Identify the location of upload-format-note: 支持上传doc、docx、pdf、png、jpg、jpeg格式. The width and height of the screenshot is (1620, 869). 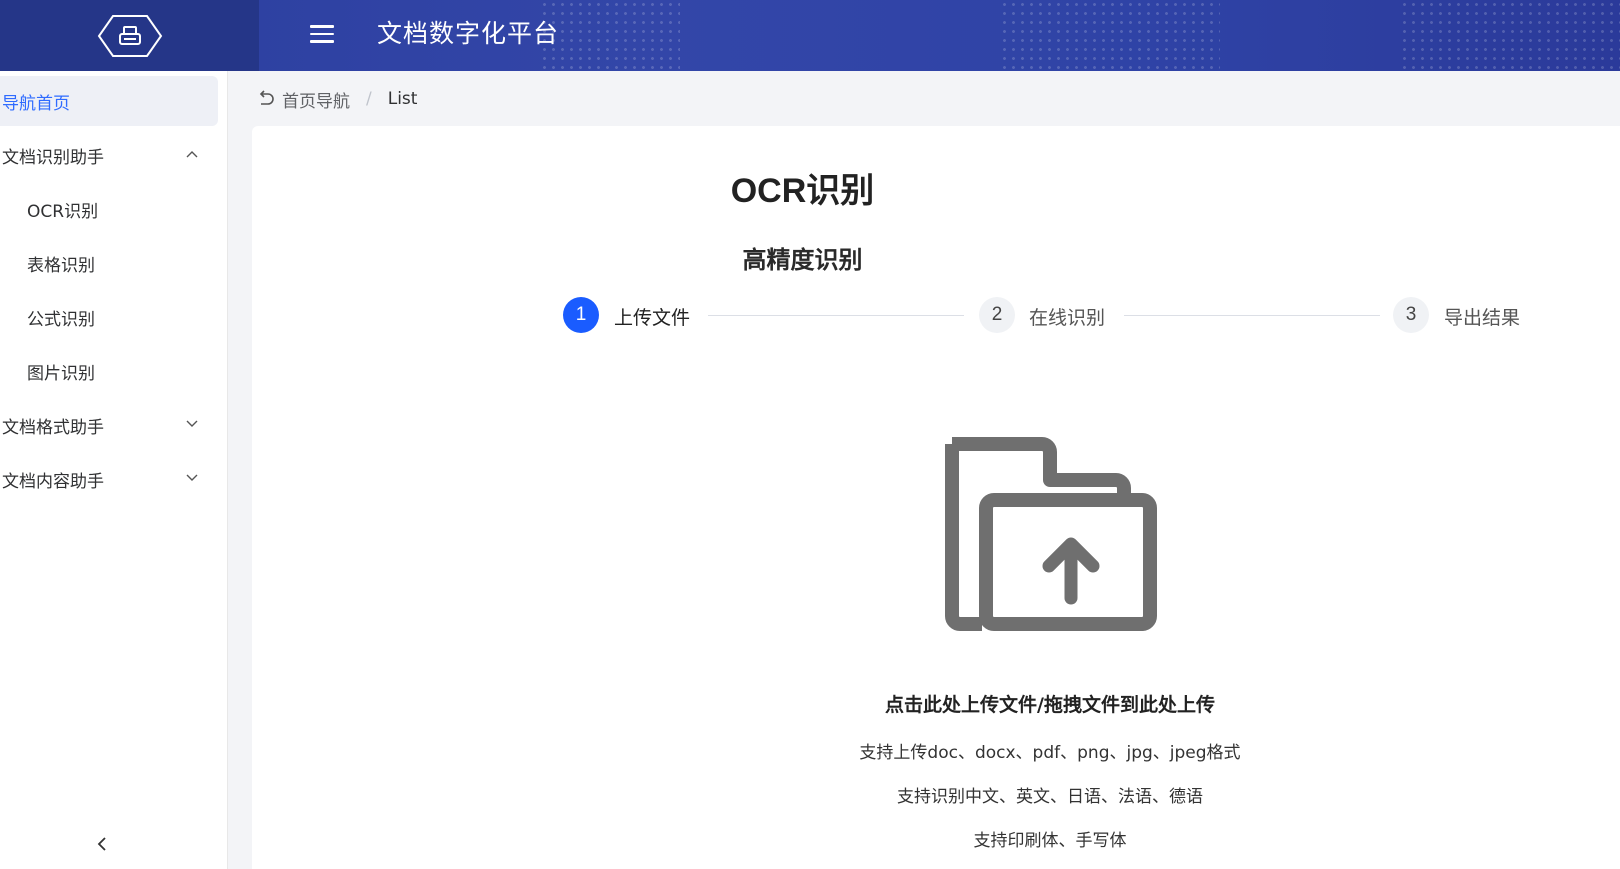
(1050, 753).